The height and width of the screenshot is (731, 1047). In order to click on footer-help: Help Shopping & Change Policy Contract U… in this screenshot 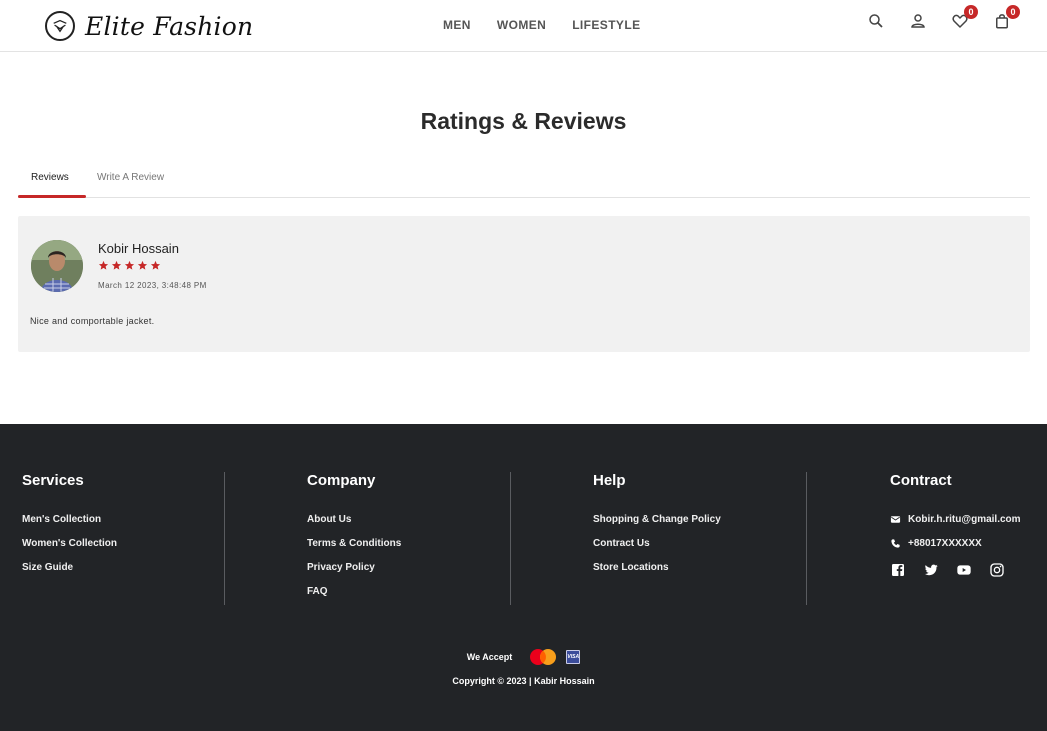, I will do `click(657, 529)`.